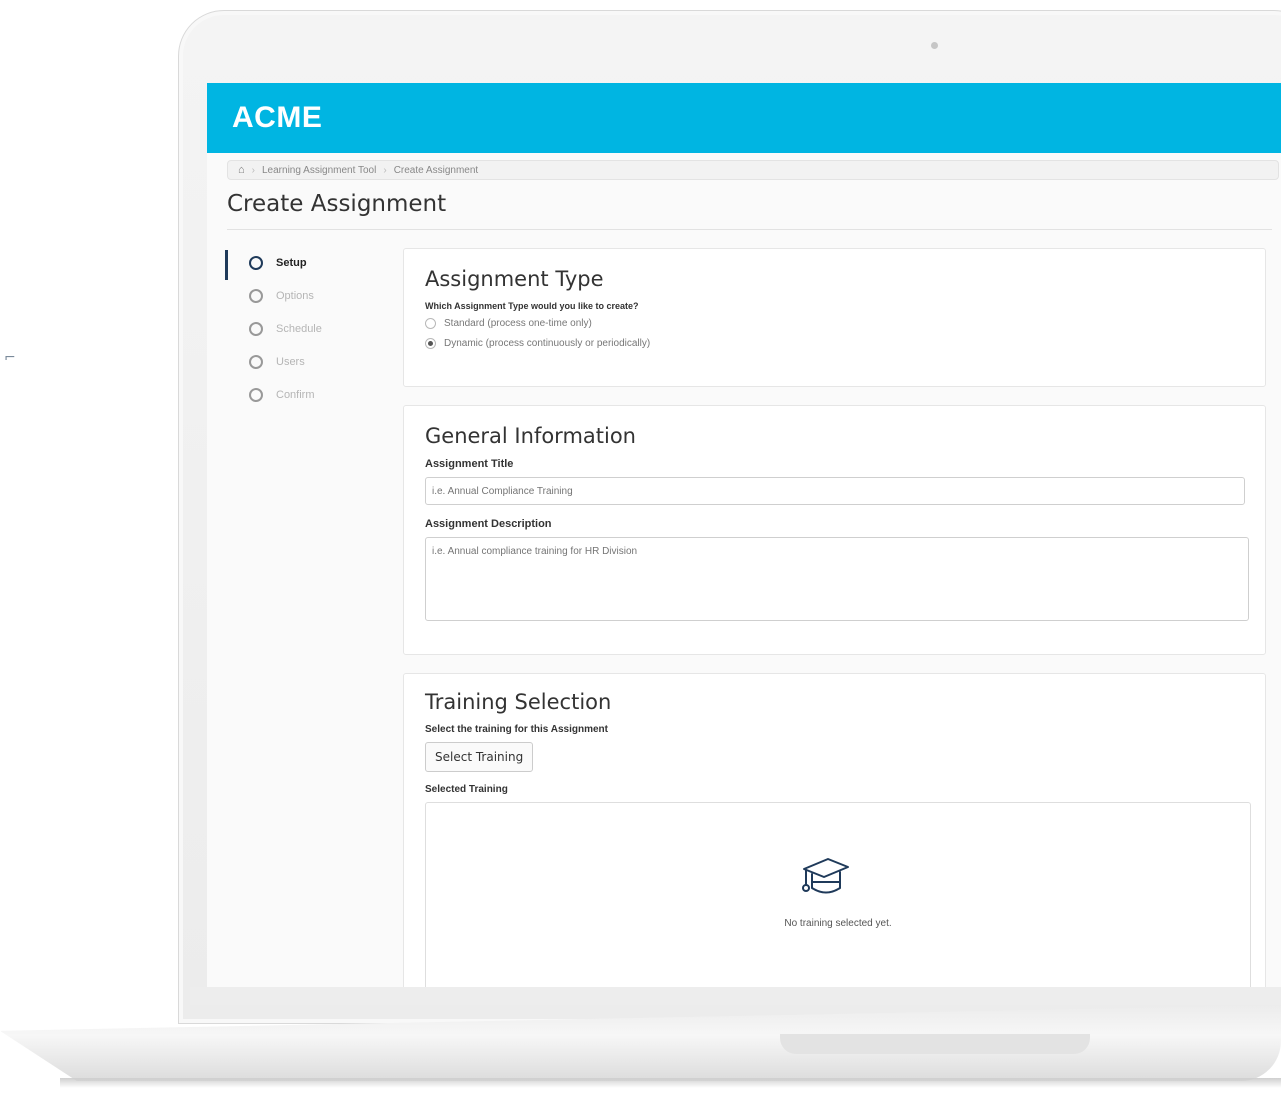 This screenshot has width=1281, height=1105. Describe the element at coordinates (430, 323) in the screenshot. I see `radio-button` at that location.